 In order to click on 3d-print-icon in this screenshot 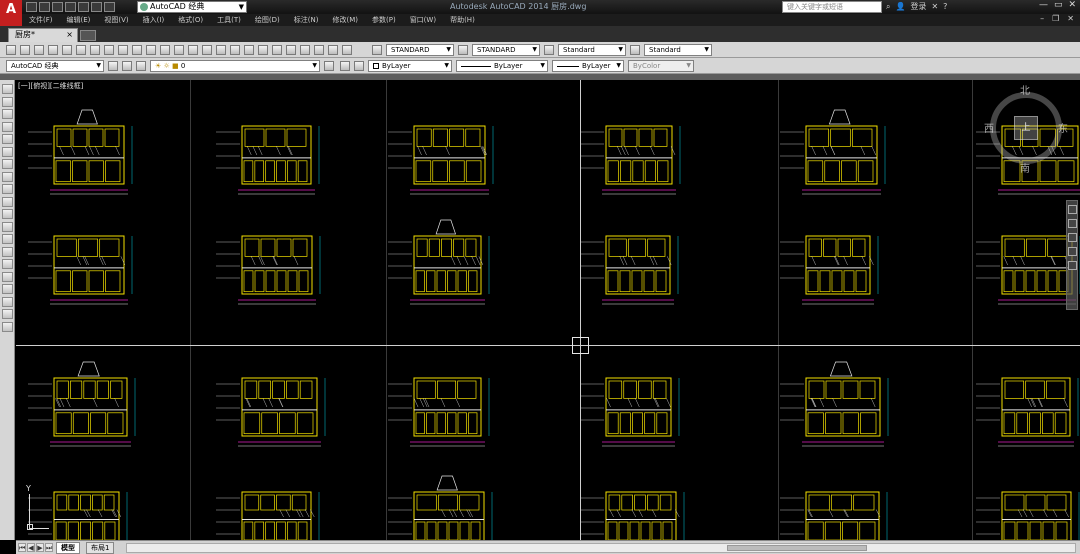, I will do `click(95, 50)`.